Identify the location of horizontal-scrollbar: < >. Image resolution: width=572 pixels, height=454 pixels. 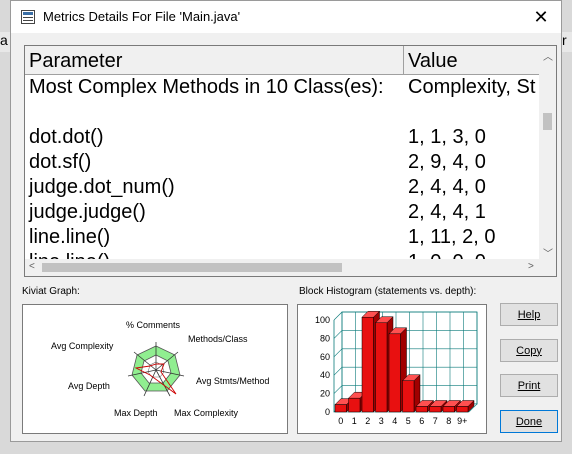
(283, 267).